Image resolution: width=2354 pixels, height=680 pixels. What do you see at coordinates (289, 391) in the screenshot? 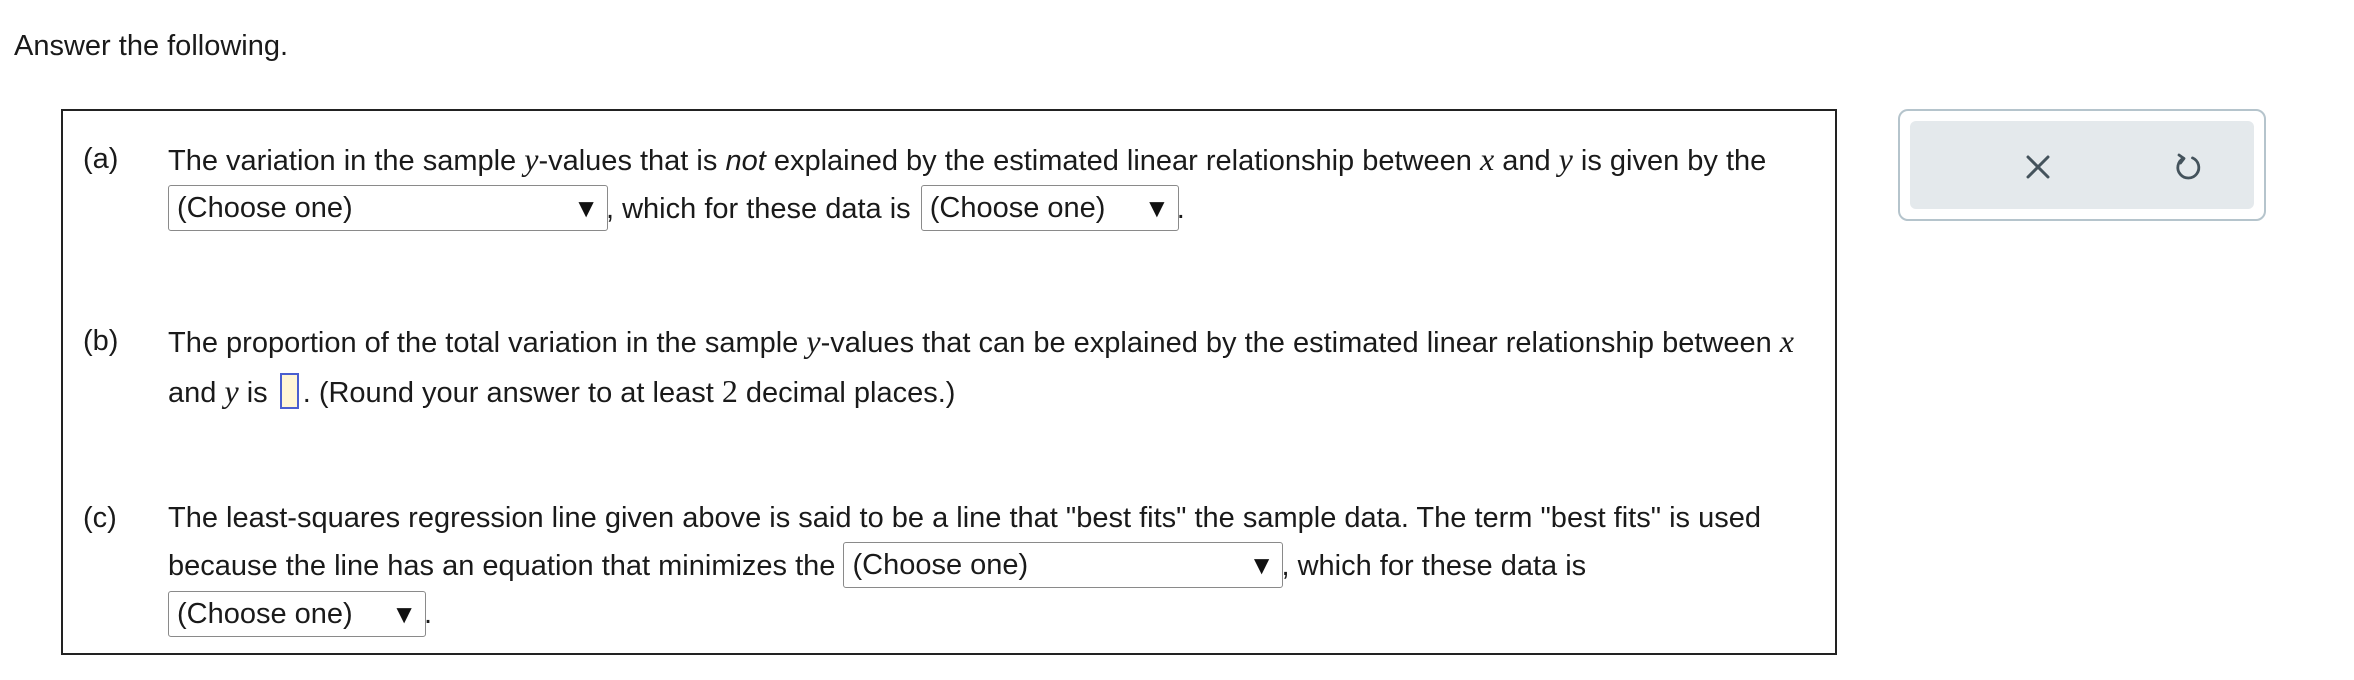
I see `answer-input-box` at bounding box center [289, 391].